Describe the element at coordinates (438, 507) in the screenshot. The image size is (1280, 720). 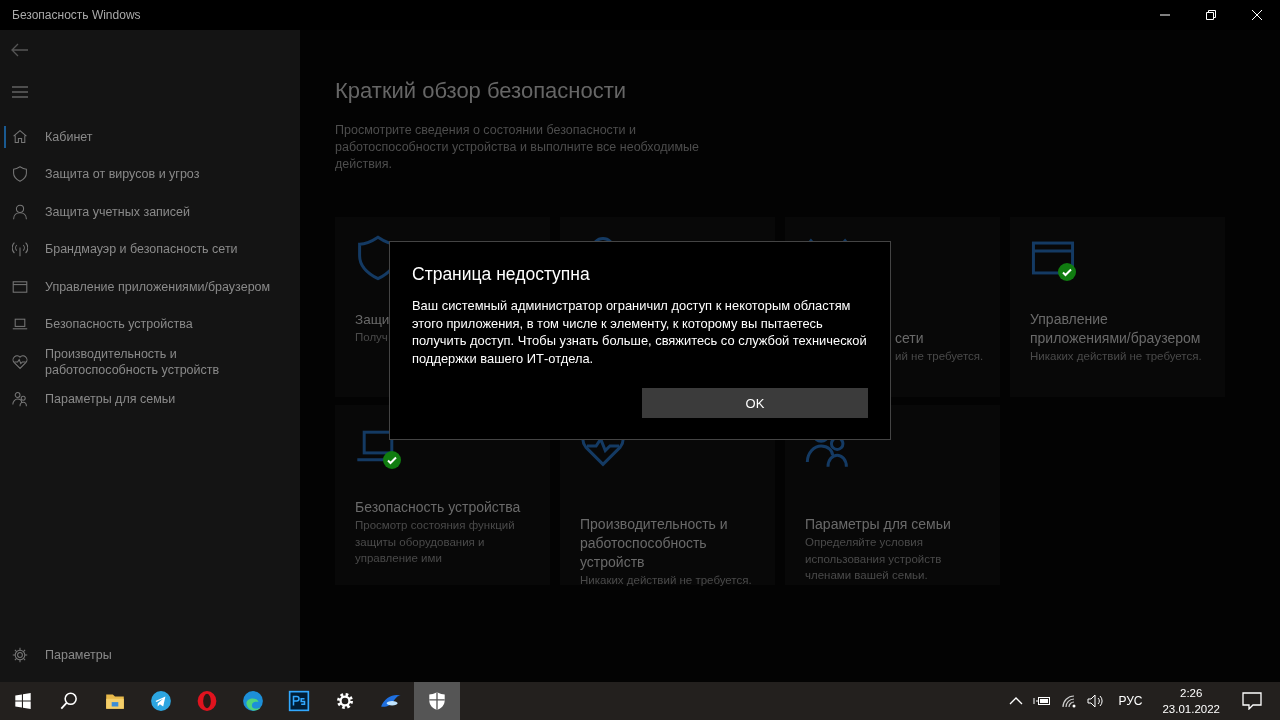
I see `card-title: Безопасность устройства` at that location.